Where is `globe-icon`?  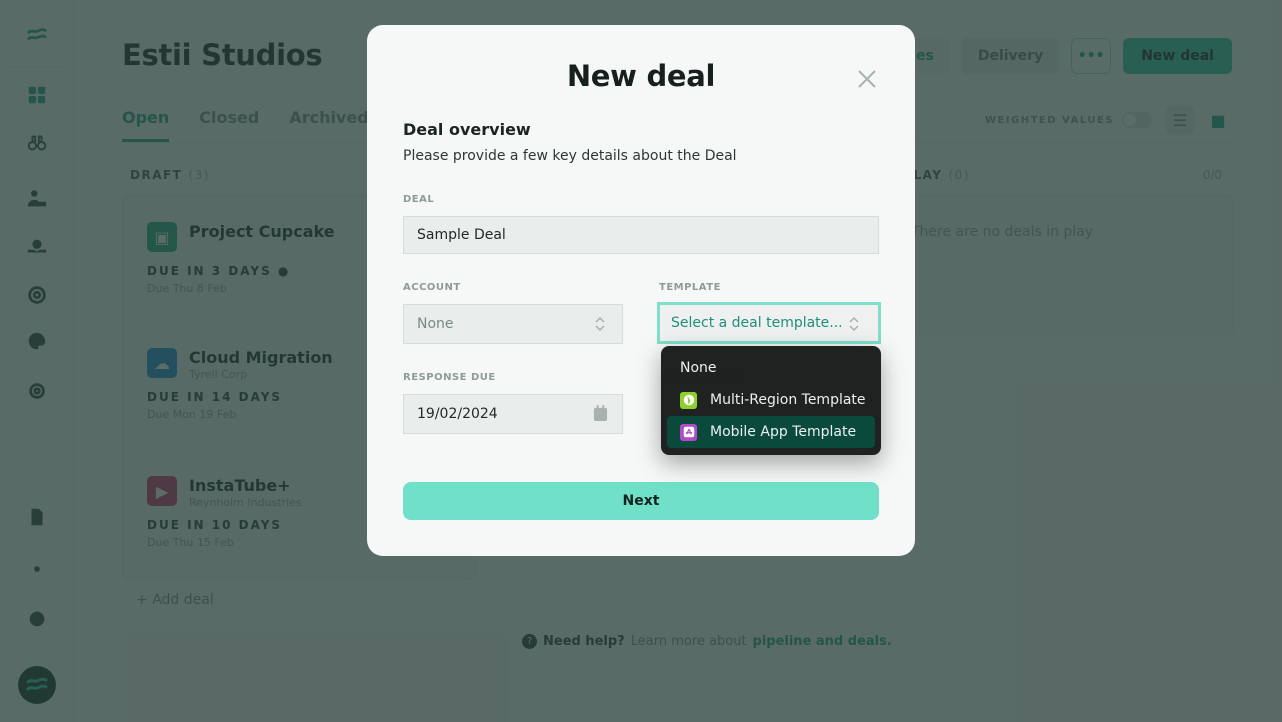 globe-icon is located at coordinates (688, 400).